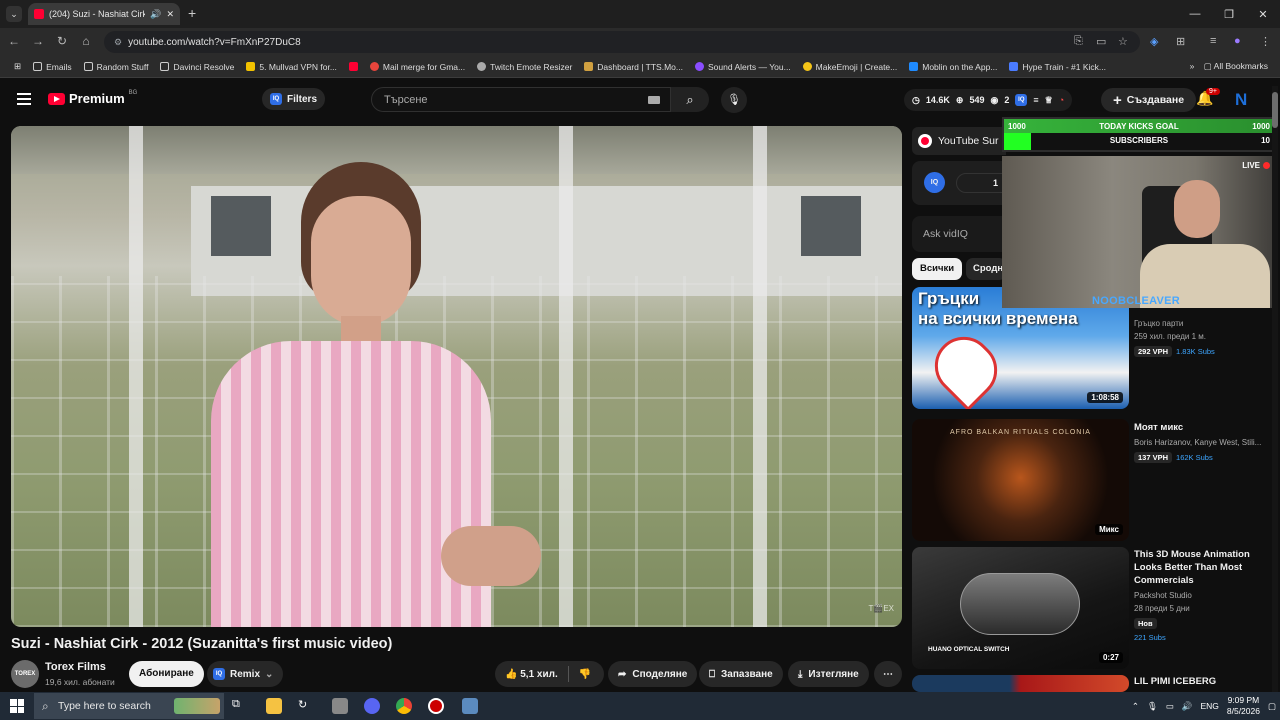 The height and width of the screenshot is (720, 1280). I want to click on forward-icon: →, so click(38, 41).